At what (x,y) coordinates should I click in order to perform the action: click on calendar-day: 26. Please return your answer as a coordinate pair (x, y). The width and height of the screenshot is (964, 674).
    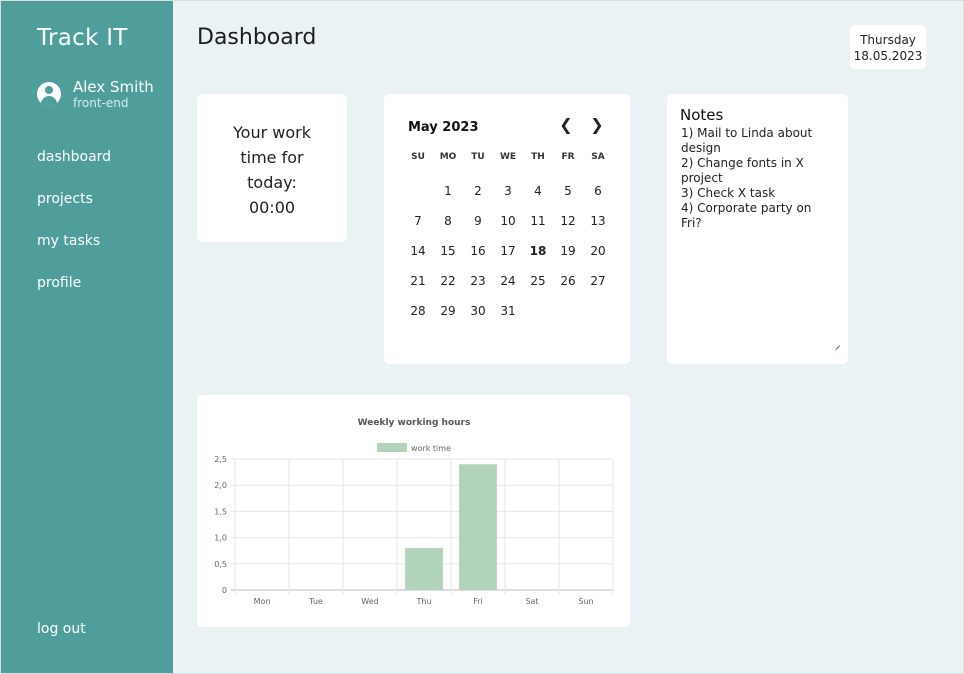
    Looking at the image, I should click on (568, 281).